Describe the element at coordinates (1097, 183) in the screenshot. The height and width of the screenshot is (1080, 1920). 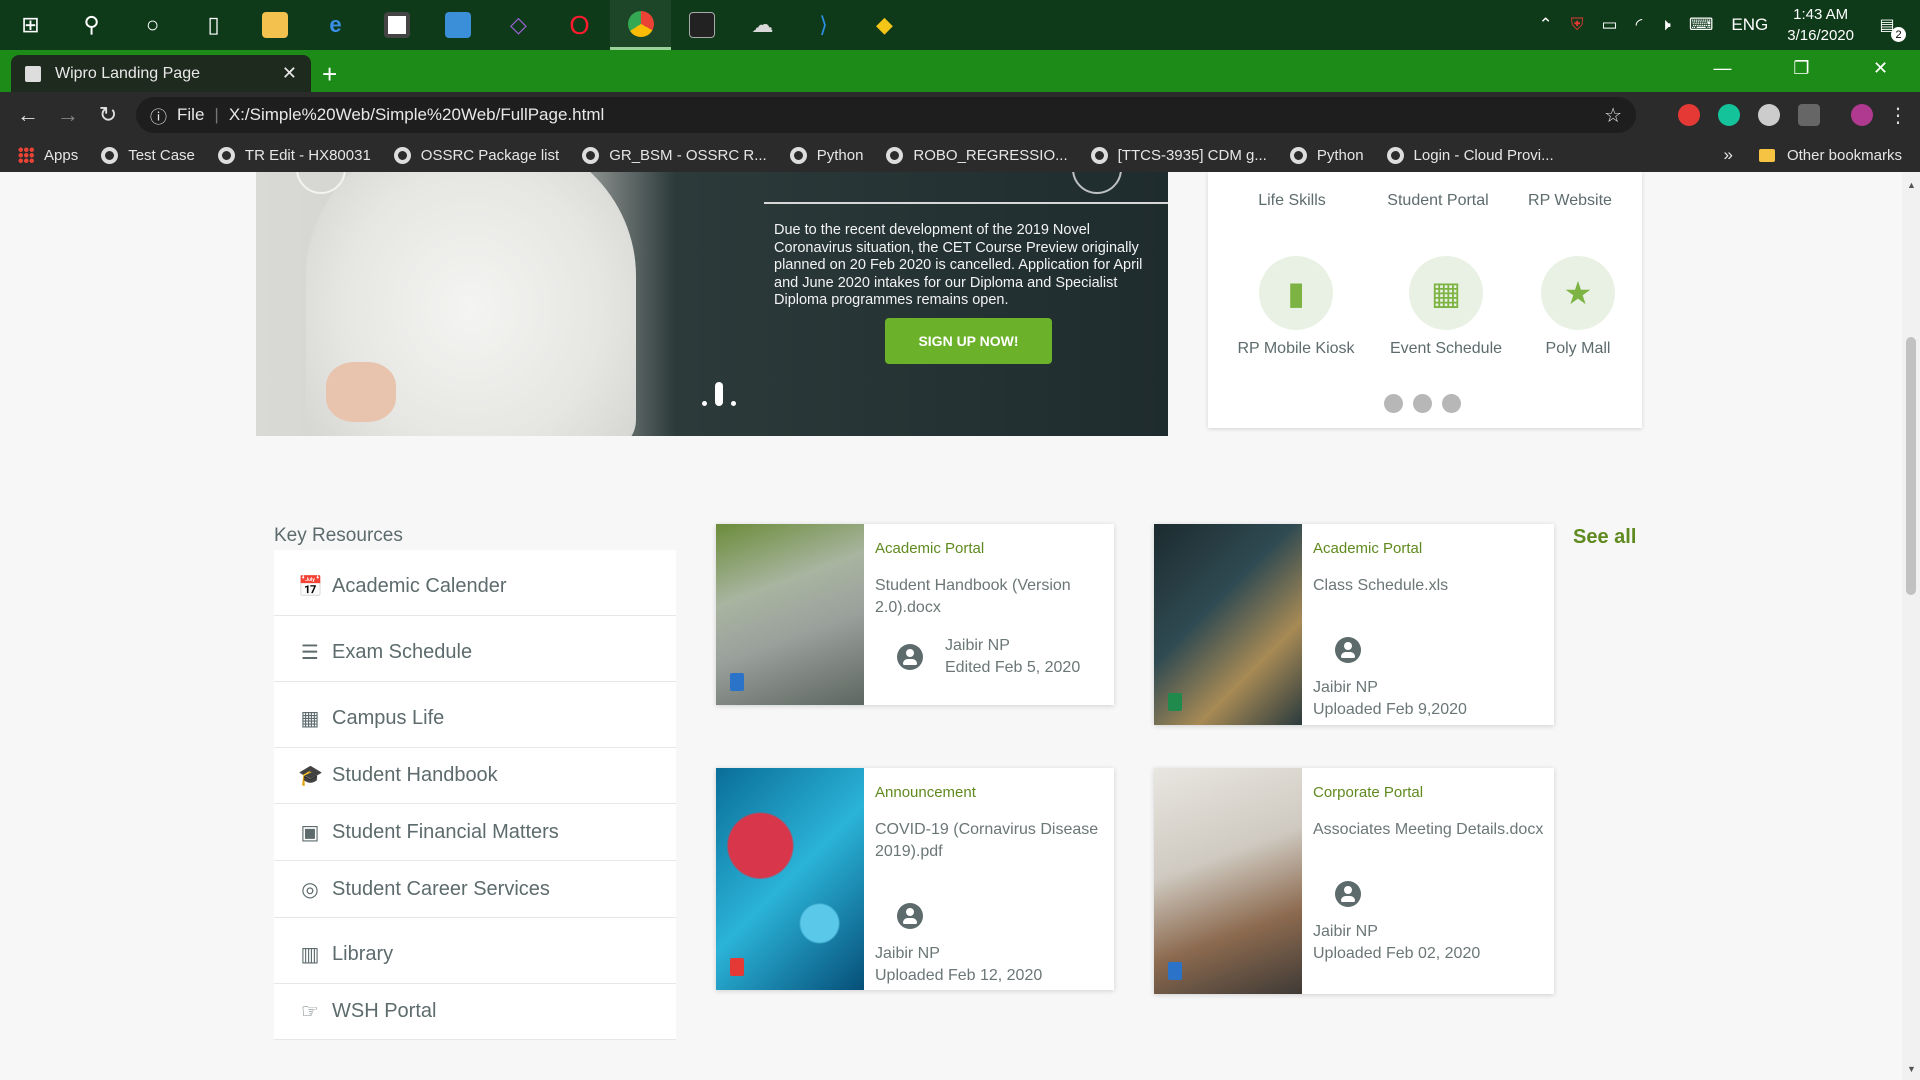
I see `carousel-next-icon` at that location.